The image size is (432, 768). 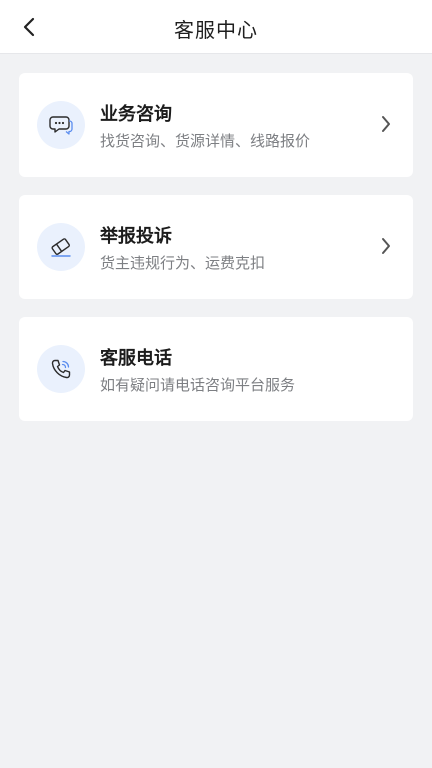 I want to click on page-title: 客服中心, so click(x=216, y=30).